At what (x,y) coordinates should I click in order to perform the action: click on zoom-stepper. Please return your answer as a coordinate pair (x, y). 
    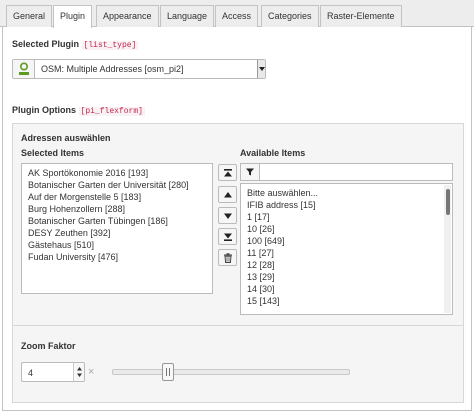
    Looking at the image, I should click on (78, 372).